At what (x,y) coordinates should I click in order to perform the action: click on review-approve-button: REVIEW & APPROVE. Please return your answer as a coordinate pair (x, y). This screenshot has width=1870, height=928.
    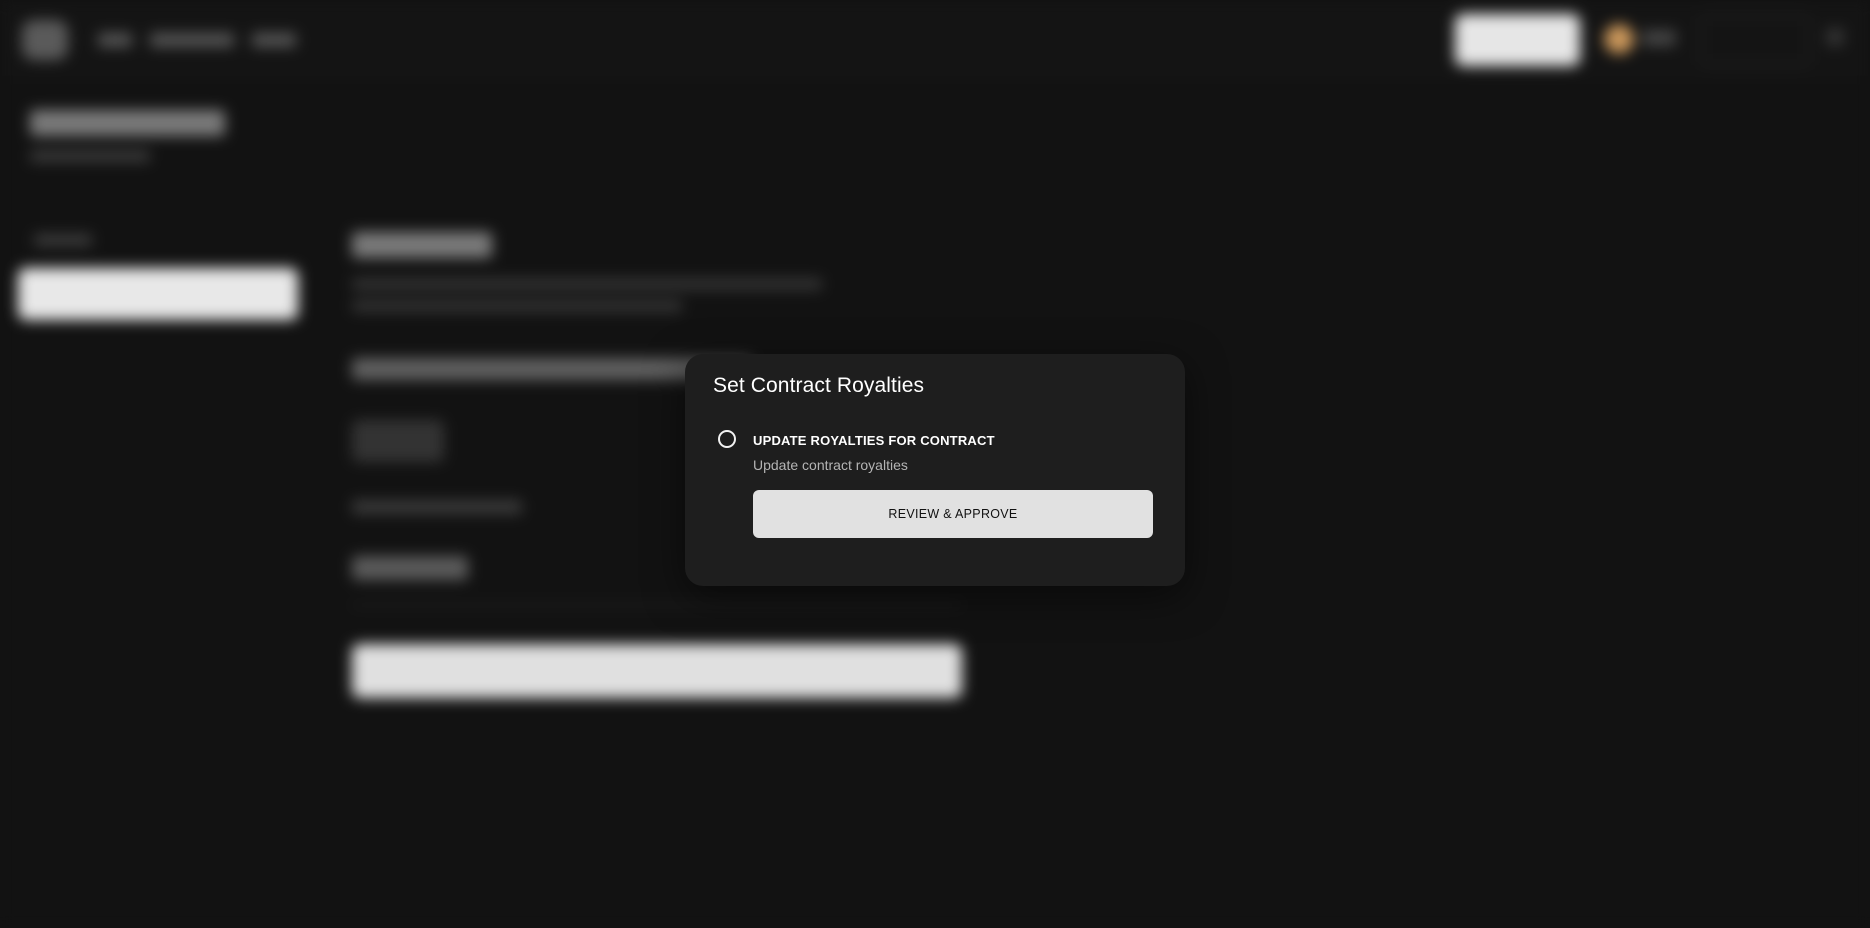
    Looking at the image, I should click on (953, 514).